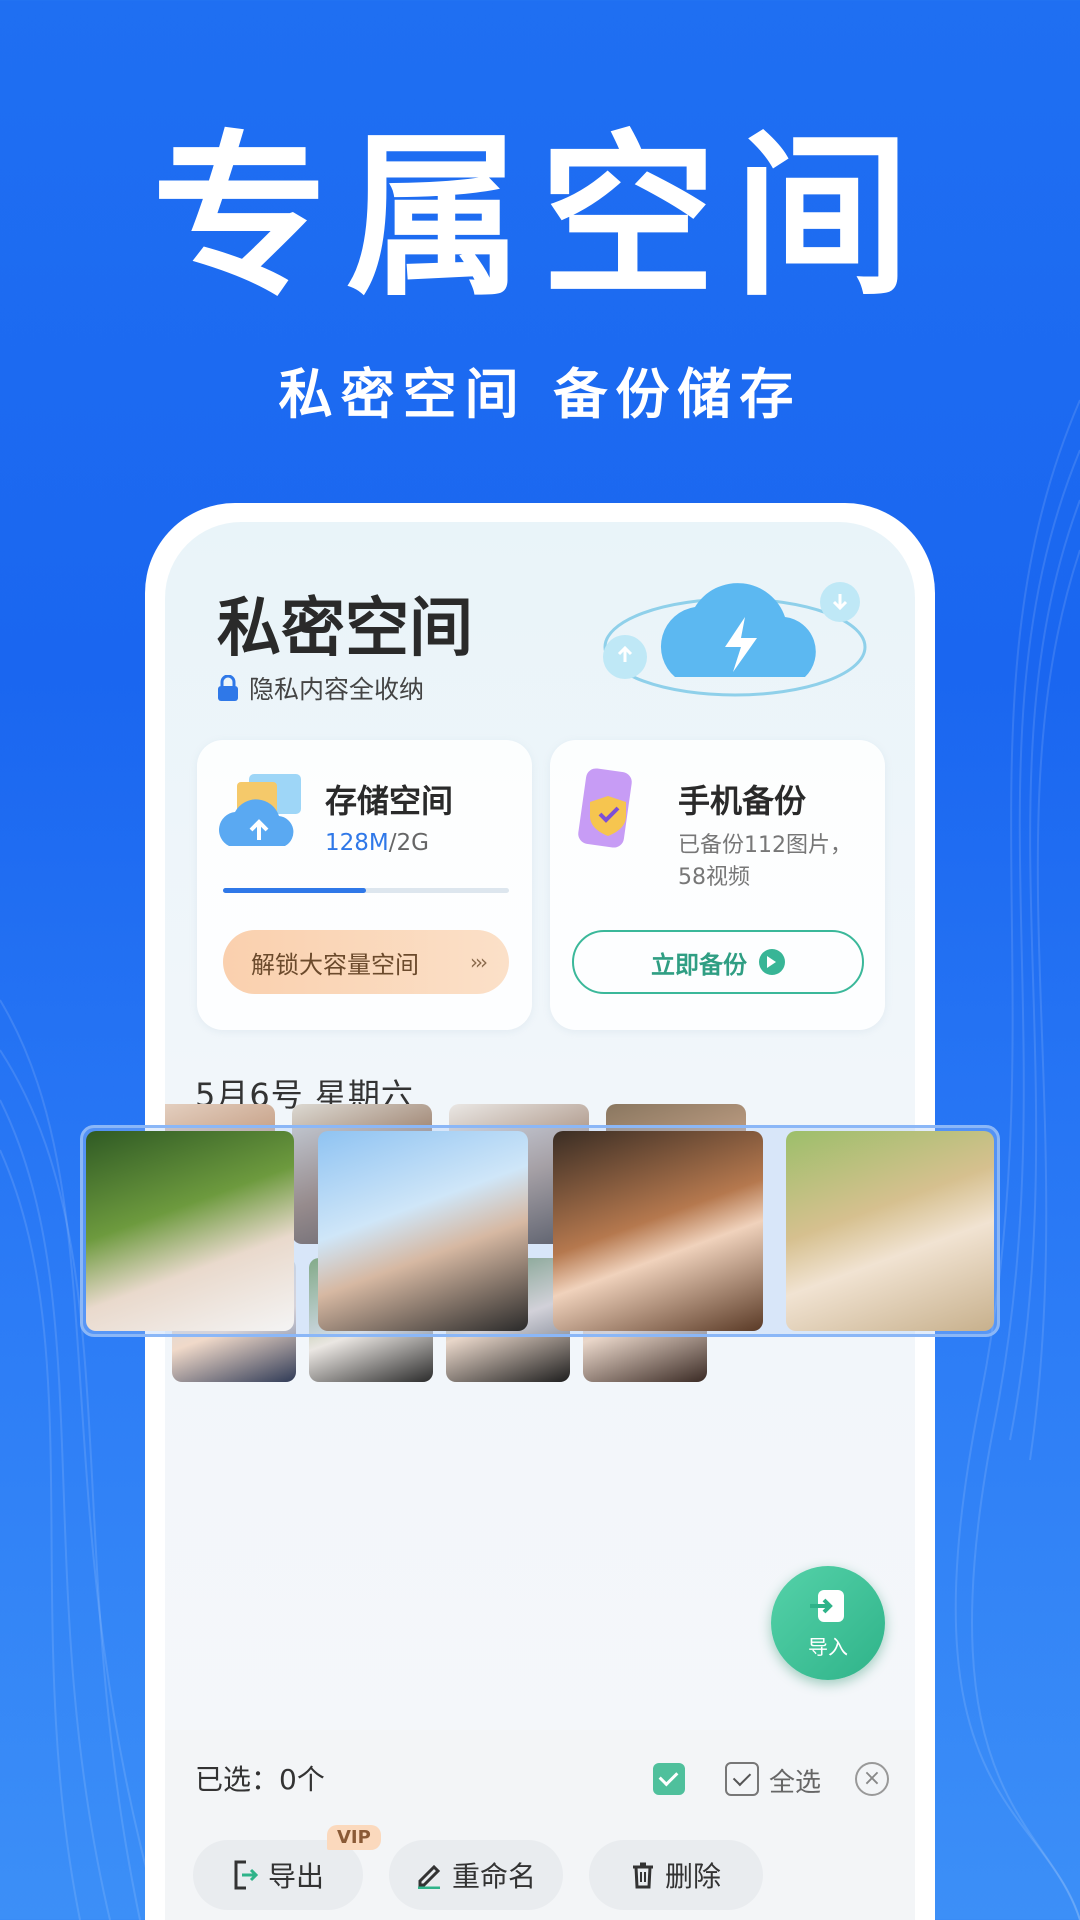 This screenshot has height=1920, width=1080. What do you see at coordinates (540, 394) in the screenshot?
I see `hero-subtitle: 私密空间 备份储存` at bounding box center [540, 394].